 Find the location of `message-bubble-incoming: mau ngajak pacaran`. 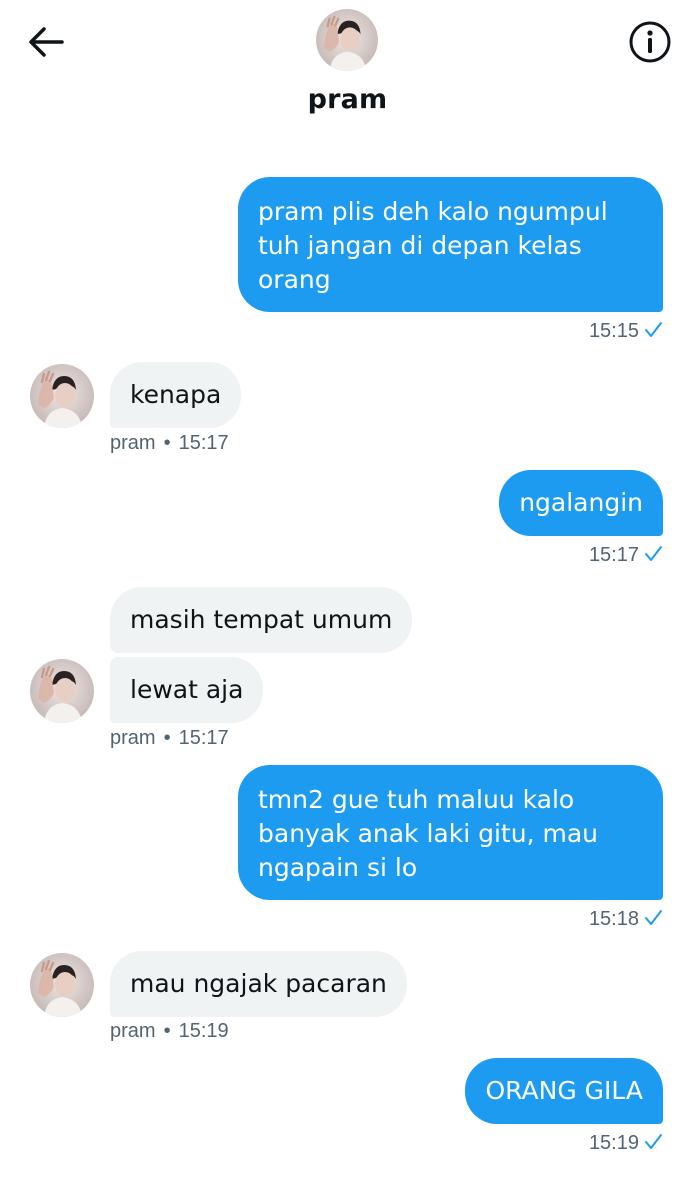

message-bubble-incoming: mau ngajak pacaran is located at coordinates (258, 984).